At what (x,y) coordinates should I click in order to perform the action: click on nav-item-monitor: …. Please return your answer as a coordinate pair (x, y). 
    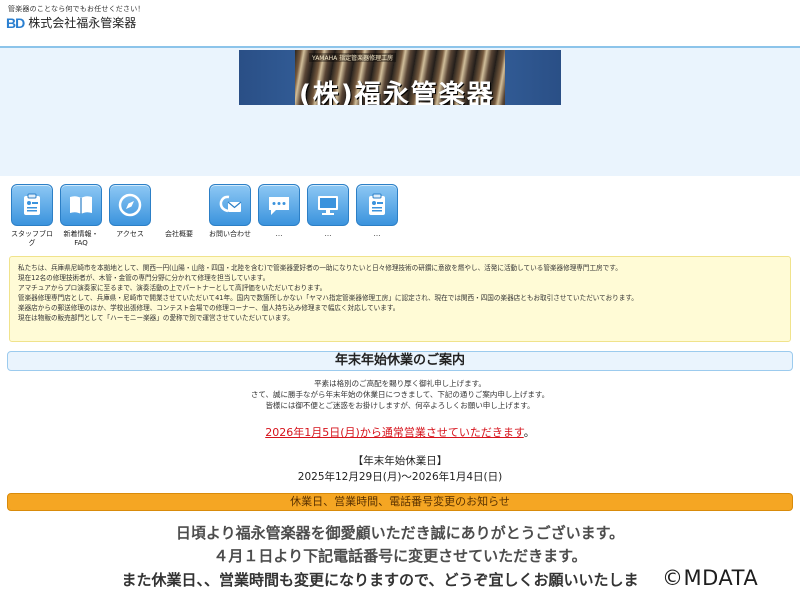
    Looking at the image, I should click on (328, 211).